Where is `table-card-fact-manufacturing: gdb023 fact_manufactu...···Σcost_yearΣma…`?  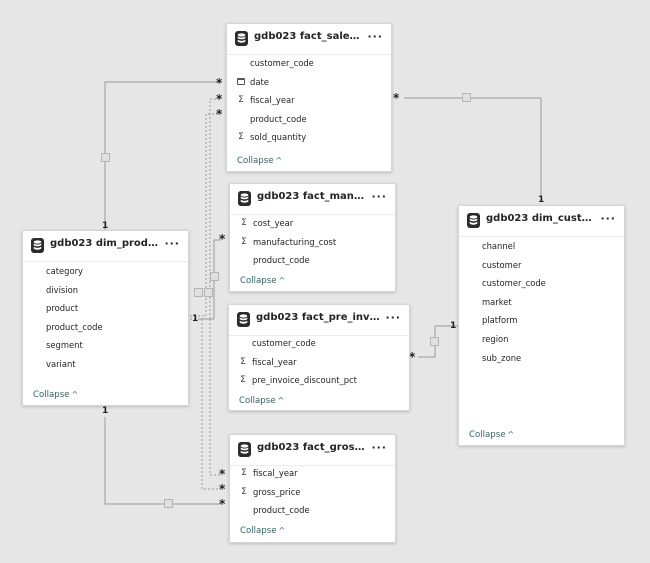 table-card-fact-manufacturing: gdb023 fact_manufactu...···Σcost_yearΣma… is located at coordinates (312, 237).